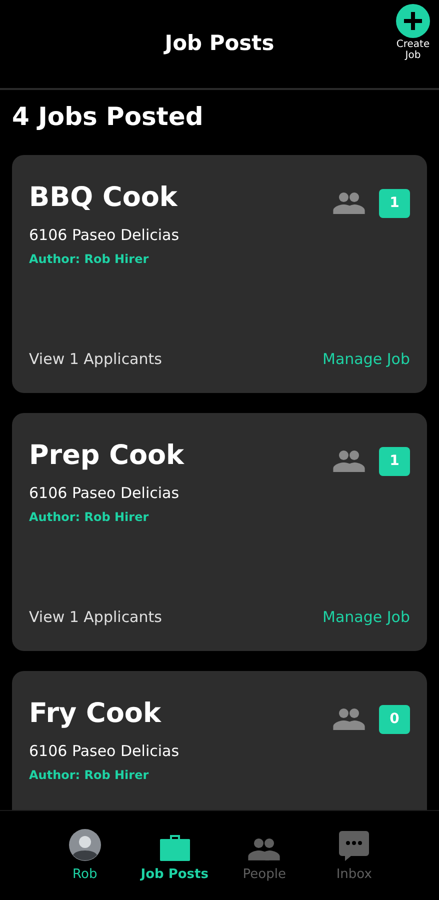 The image size is (439, 900). Describe the element at coordinates (219, 44) in the screenshot. I see `page-title: Job Posts` at that location.